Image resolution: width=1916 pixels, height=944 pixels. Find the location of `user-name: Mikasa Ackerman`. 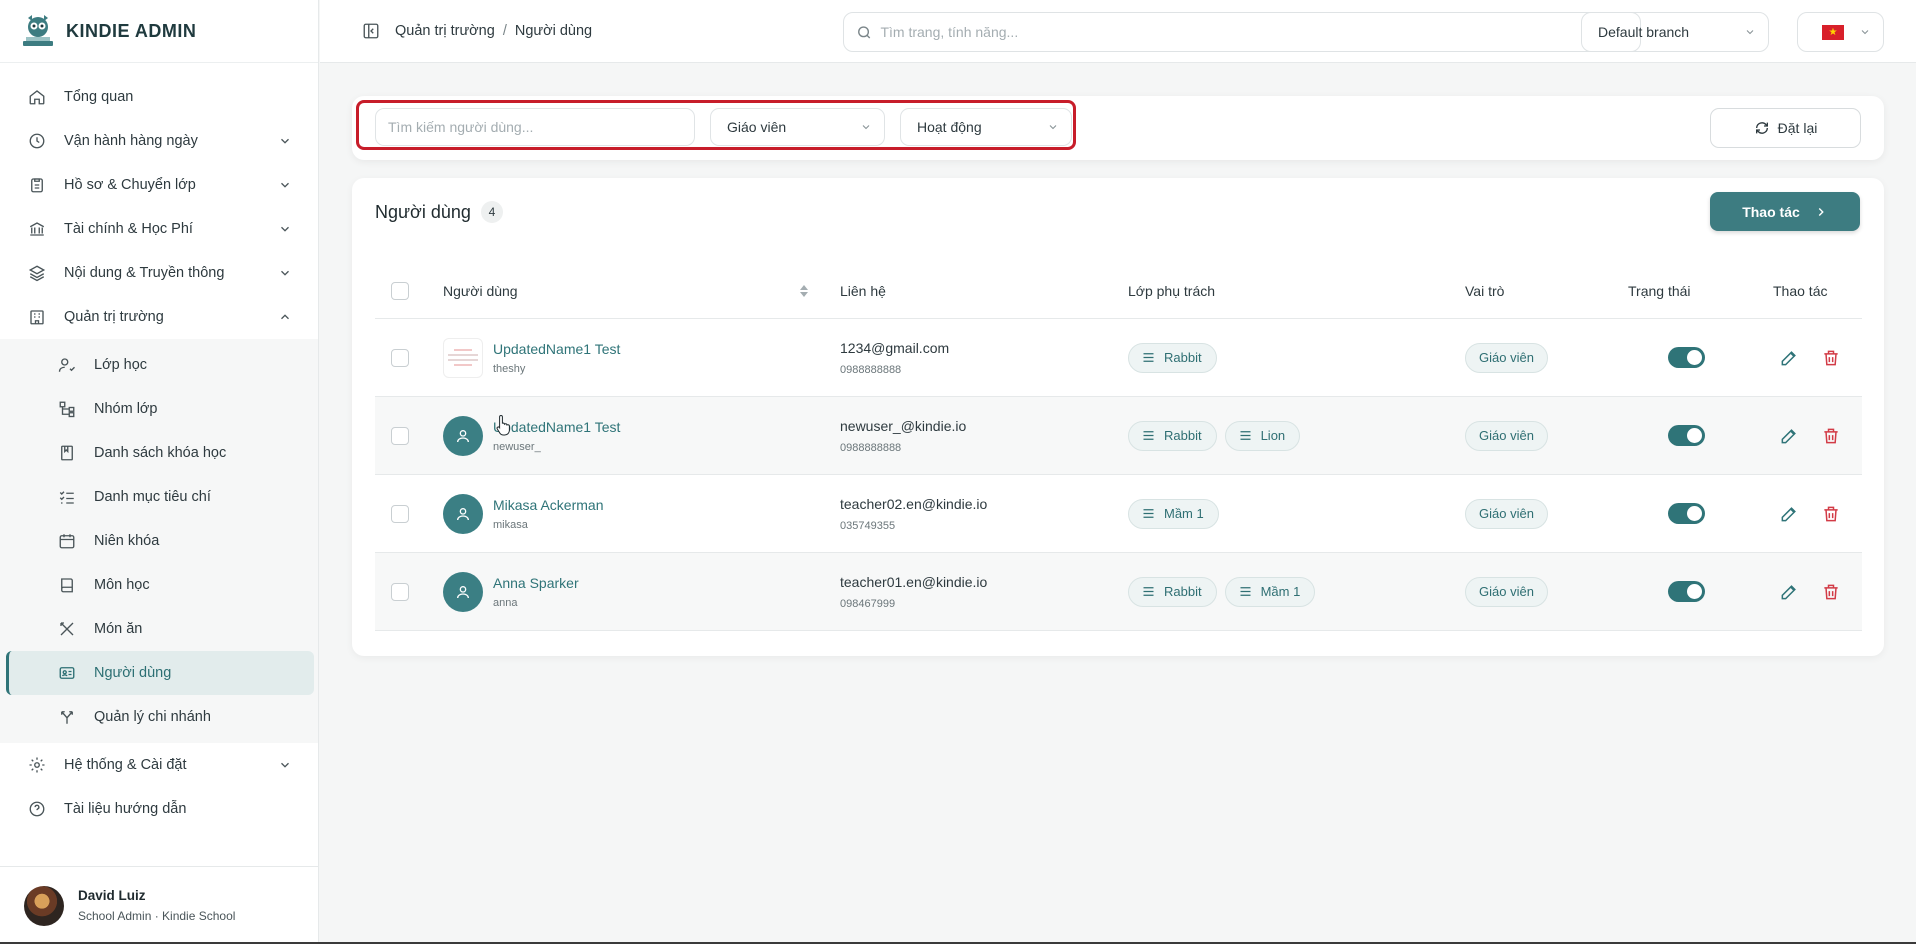

user-name: Mikasa Ackerman is located at coordinates (548, 505).